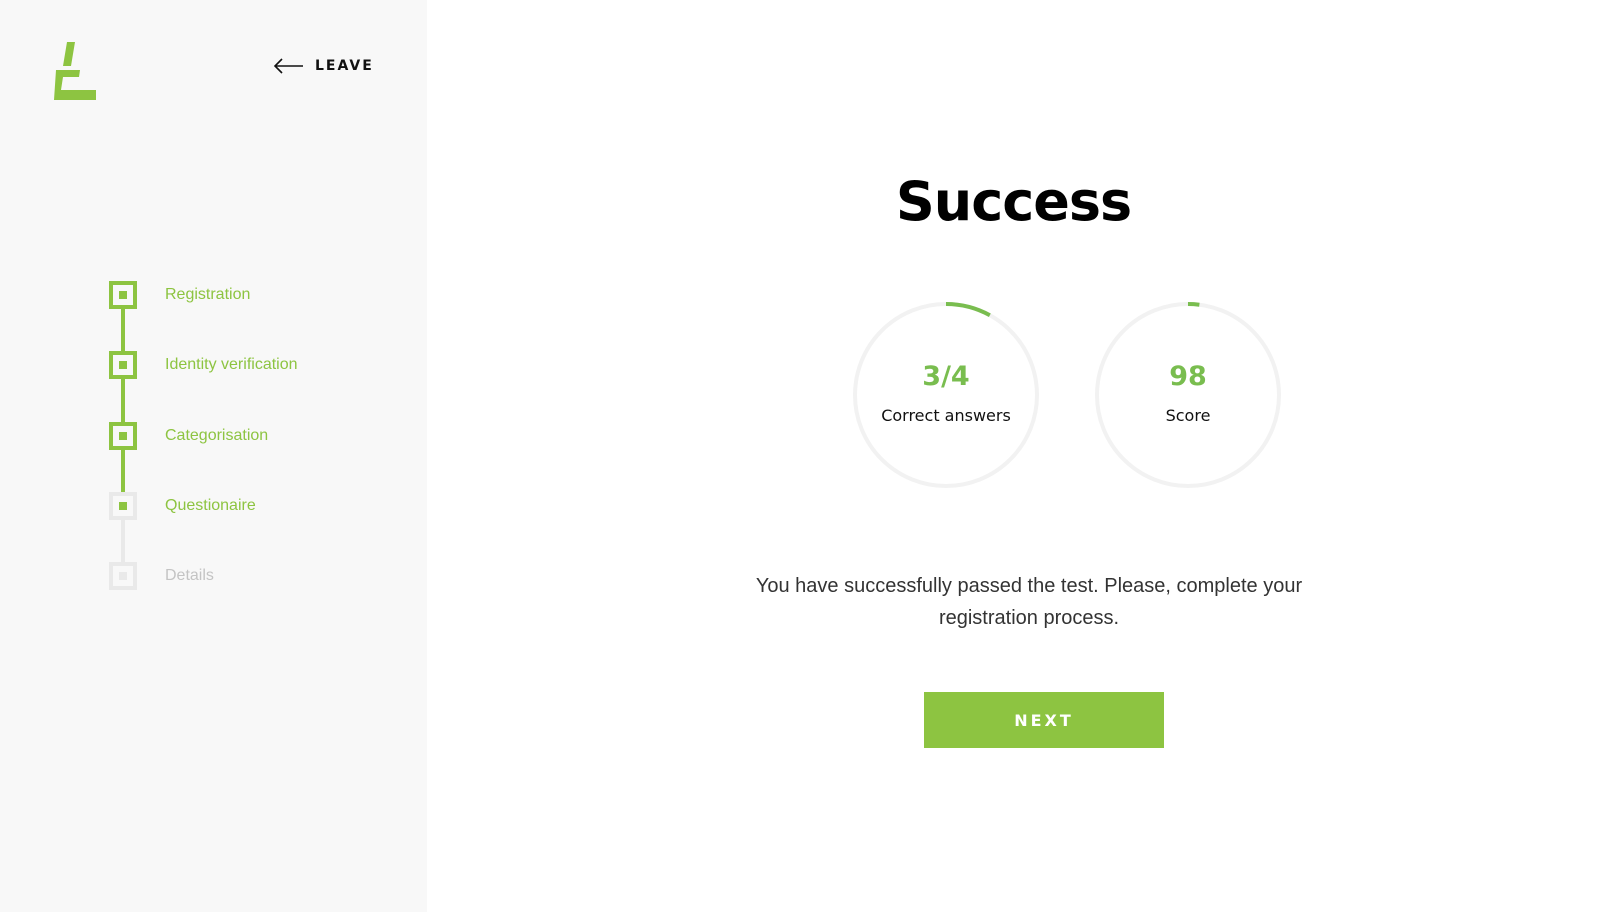 Image resolution: width=1600 pixels, height=912 pixels. Describe the element at coordinates (288, 66) in the screenshot. I see `arrow-left-icon` at that location.